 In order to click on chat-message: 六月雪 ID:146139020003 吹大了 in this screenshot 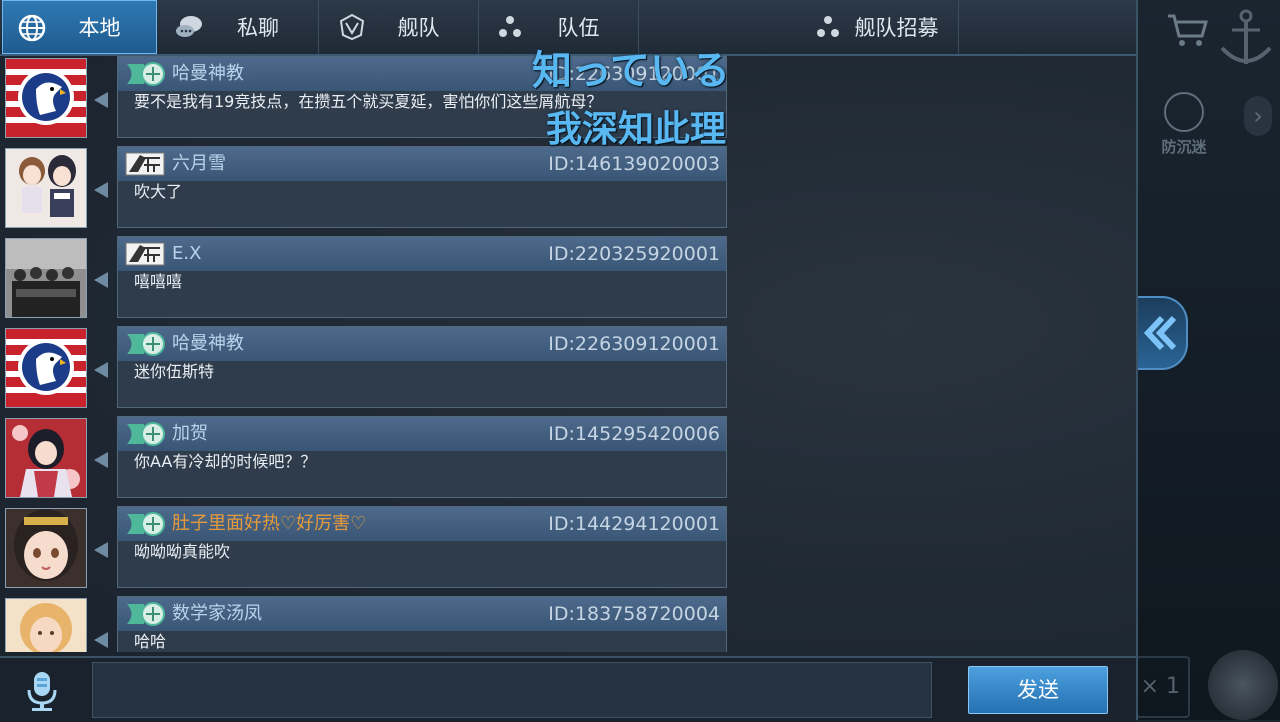, I will do `click(365, 187)`.